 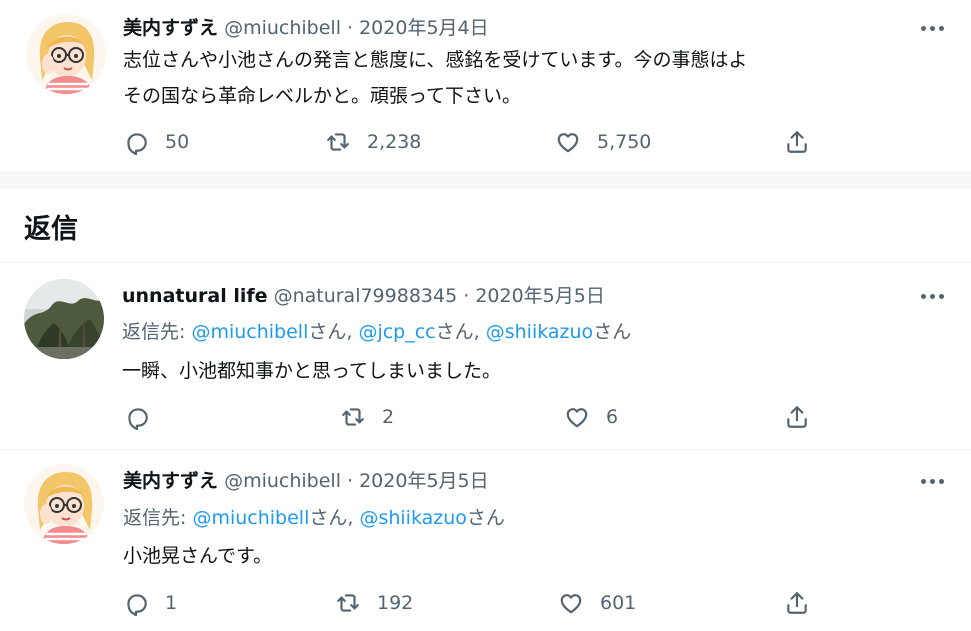 I want to click on retweet-button: 2,238, so click(x=373, y=142).